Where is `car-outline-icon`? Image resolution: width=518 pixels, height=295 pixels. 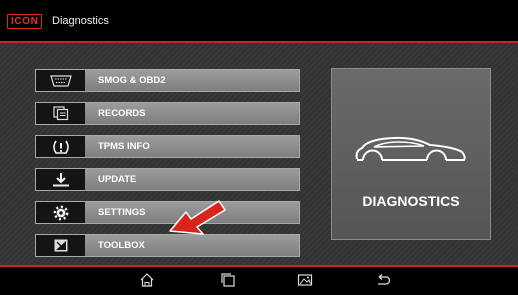
car-outline-icon is located at coordinates (411, 151).